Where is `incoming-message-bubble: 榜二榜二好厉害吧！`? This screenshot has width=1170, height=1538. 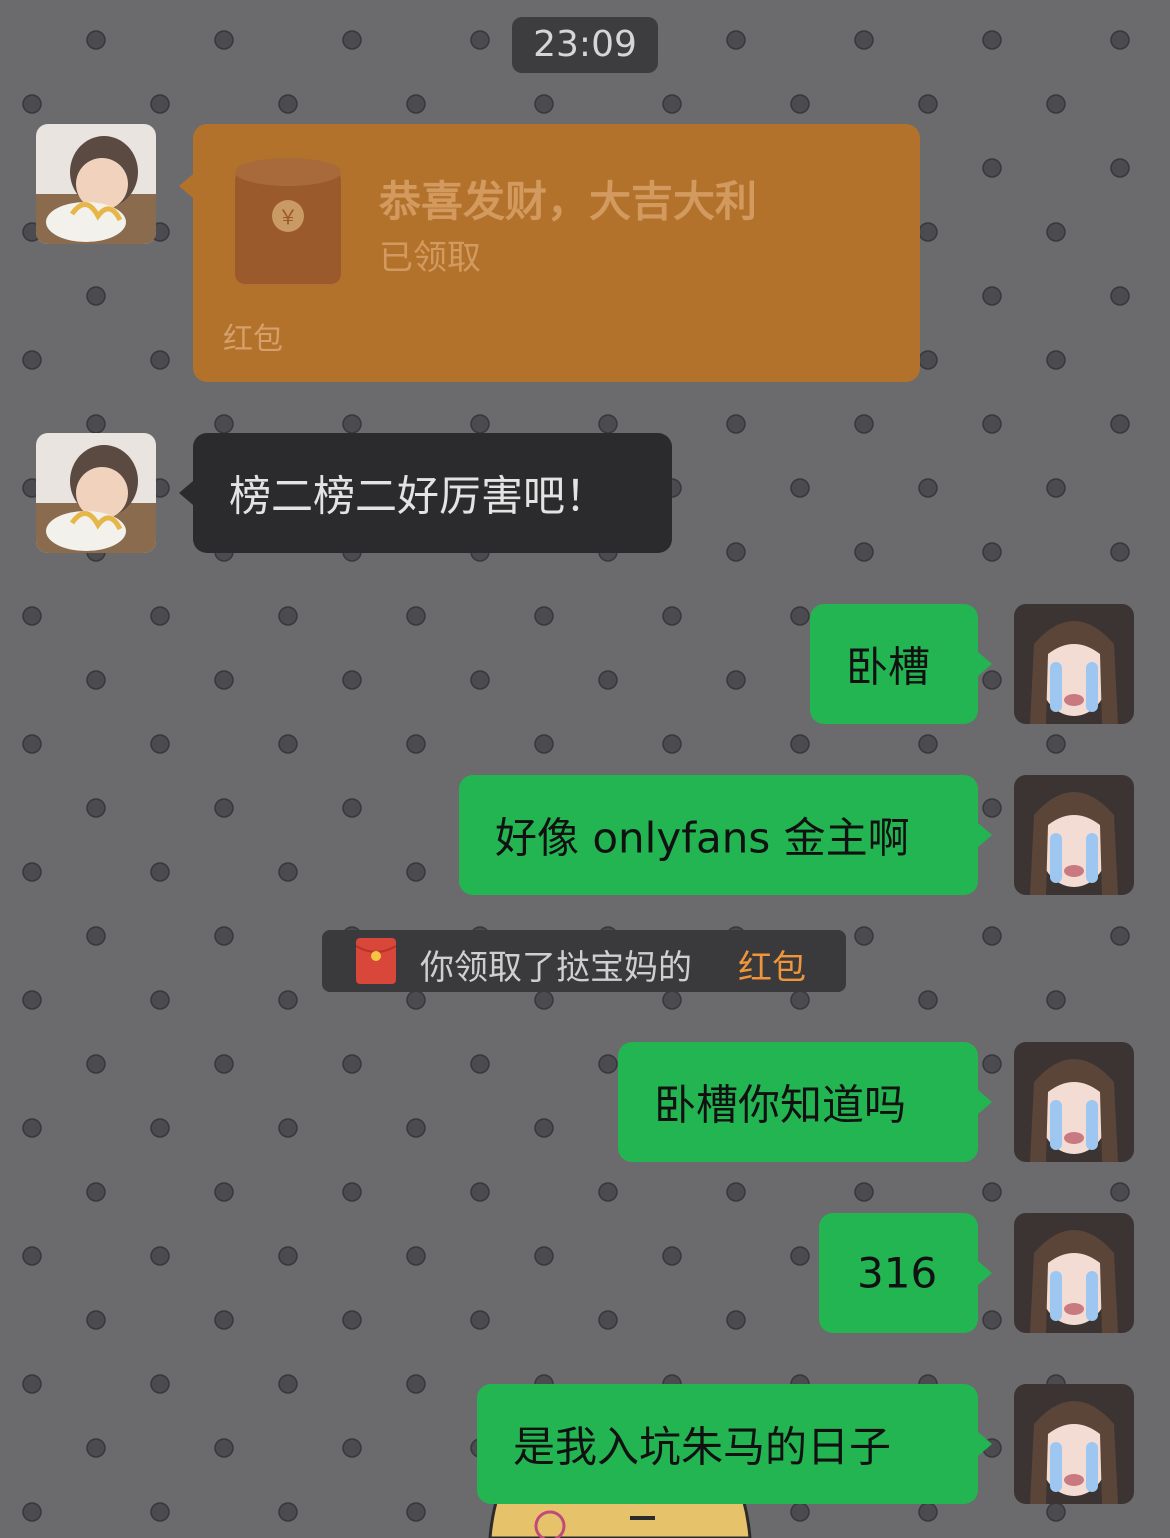 incoming-message-bubble: 榜二榜二好厉害吧！ is located at coordinates (425, 493).